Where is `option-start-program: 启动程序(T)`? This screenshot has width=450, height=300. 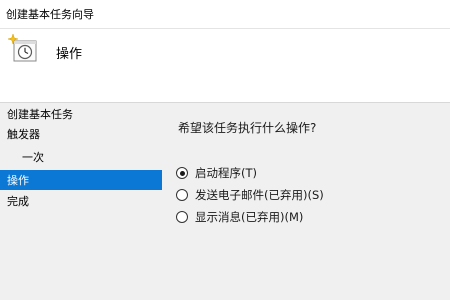 option-start-program: 启动程序(T) is located at coordinates (216, 173).